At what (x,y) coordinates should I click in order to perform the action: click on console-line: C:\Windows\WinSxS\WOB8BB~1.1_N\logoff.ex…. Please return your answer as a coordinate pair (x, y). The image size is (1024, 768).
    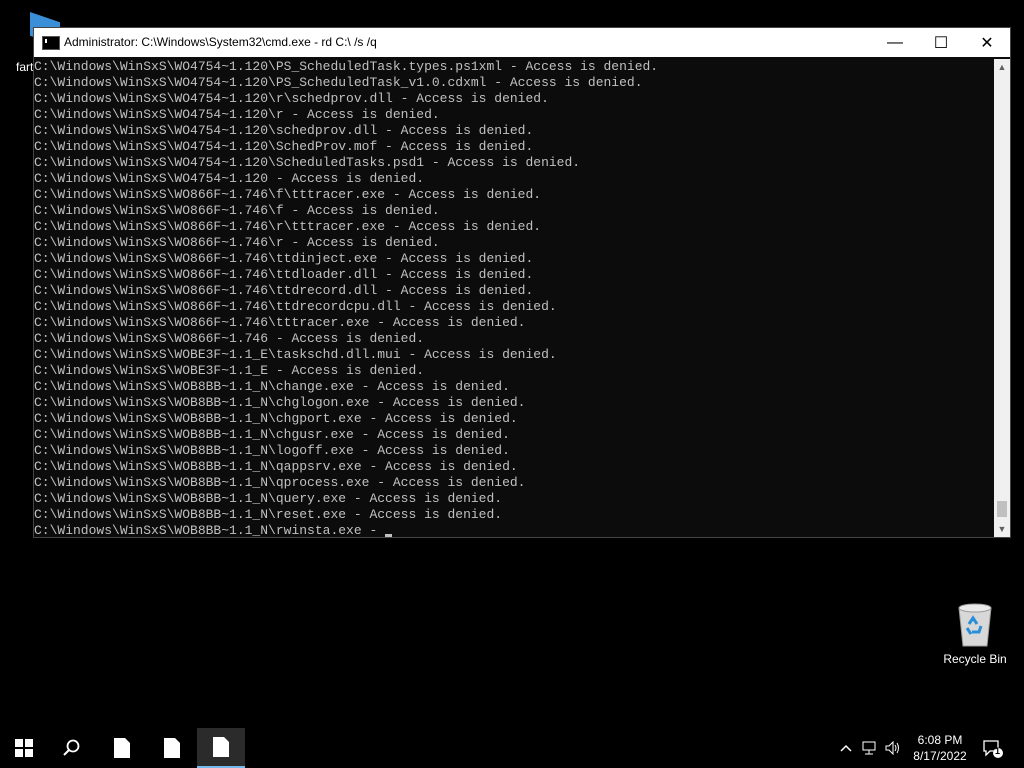
    Looking at the image, I should click on (272, 450).